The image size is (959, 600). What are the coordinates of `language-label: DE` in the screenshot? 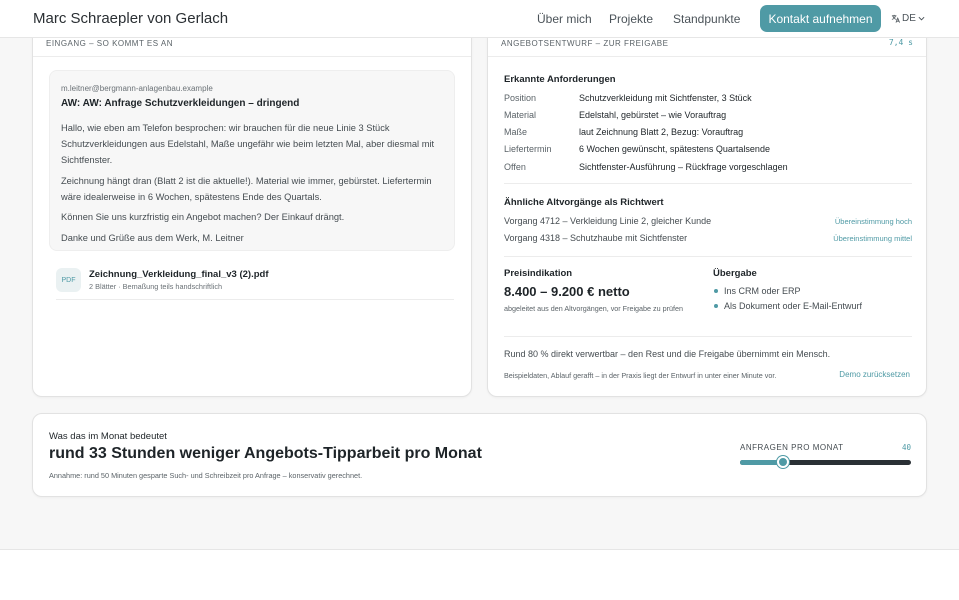 It's located at (909, 18).